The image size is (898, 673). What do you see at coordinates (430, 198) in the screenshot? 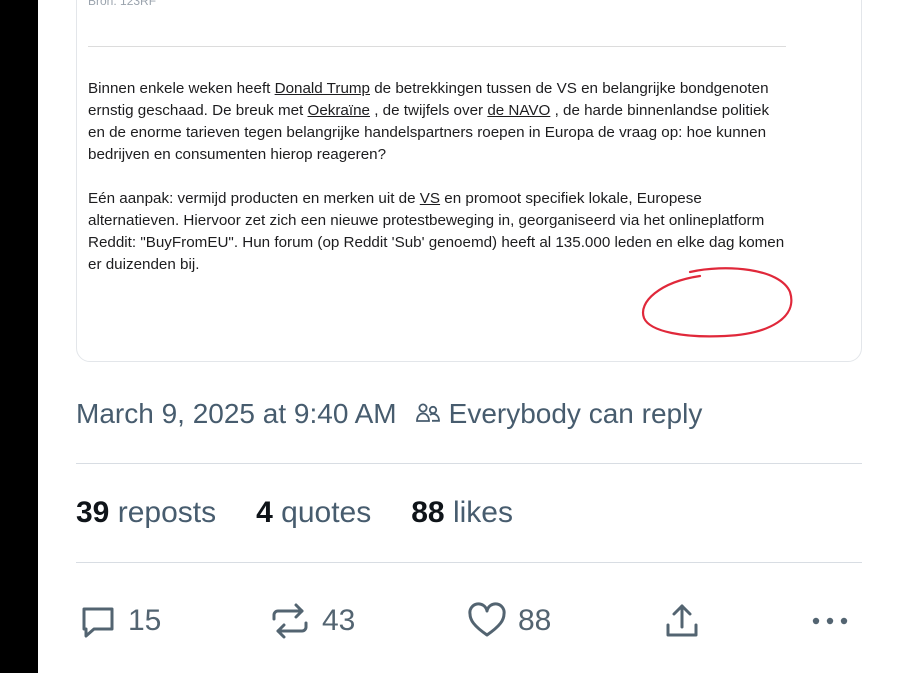
I see `link-vs: VS` at bounding box center [430, 198].